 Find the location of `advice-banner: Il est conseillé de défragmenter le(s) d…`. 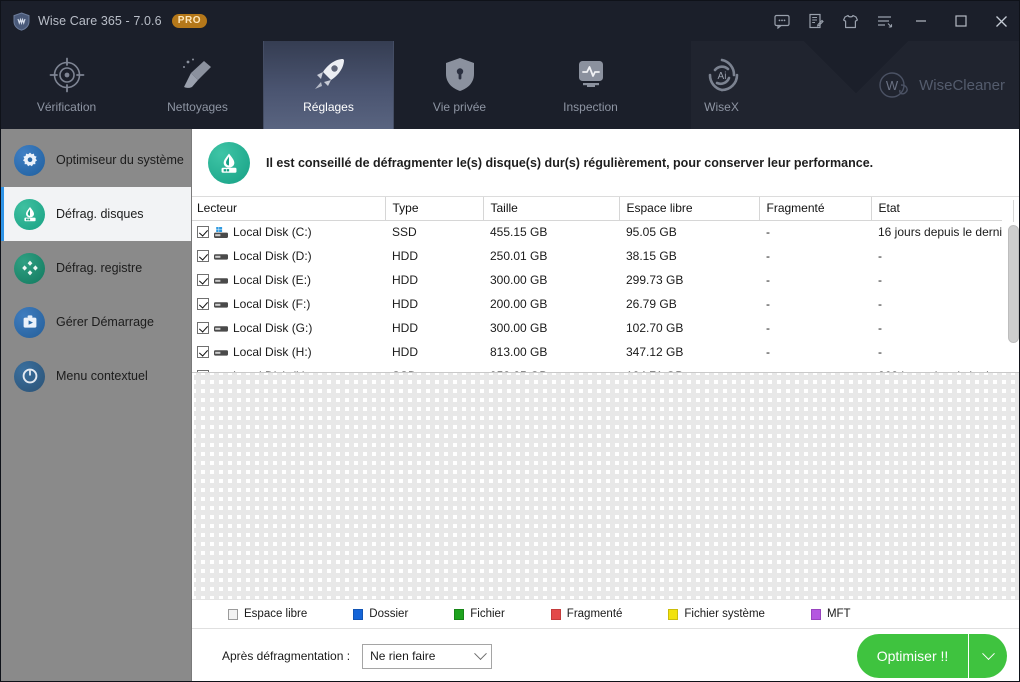

advice-banner: Il est conseillé de défragmenter le(s) d… is located at coordinates (605, 163).